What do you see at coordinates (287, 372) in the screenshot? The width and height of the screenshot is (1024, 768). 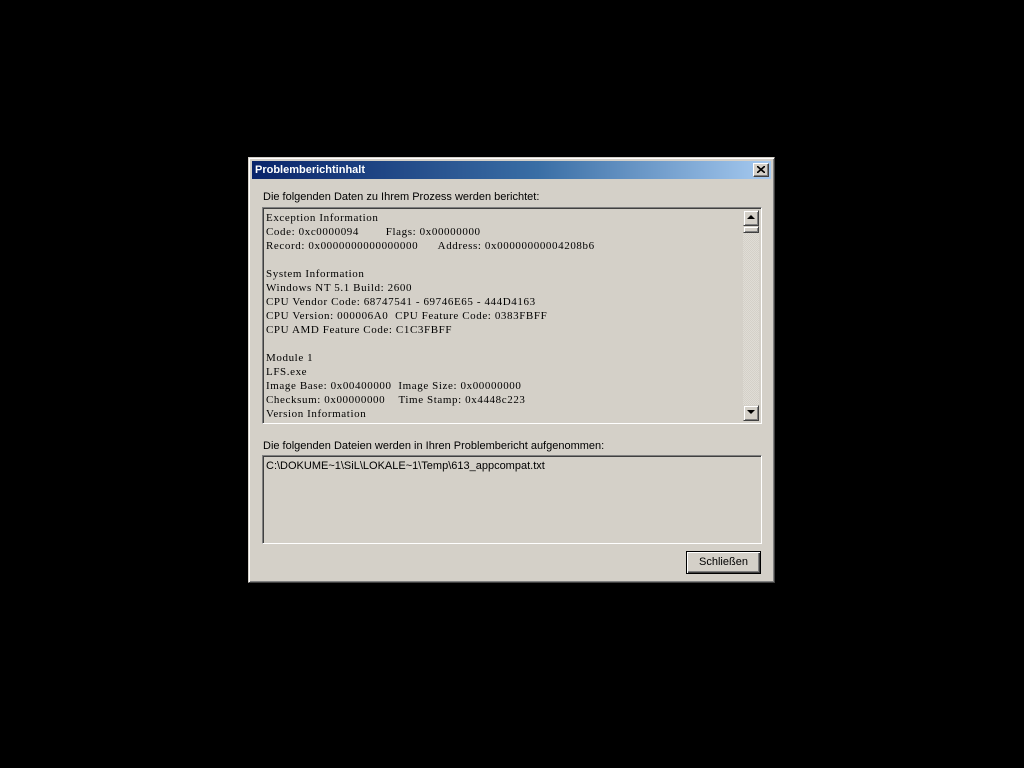 I see `report-line: LFS.exe` at bounding box center [287, 372].